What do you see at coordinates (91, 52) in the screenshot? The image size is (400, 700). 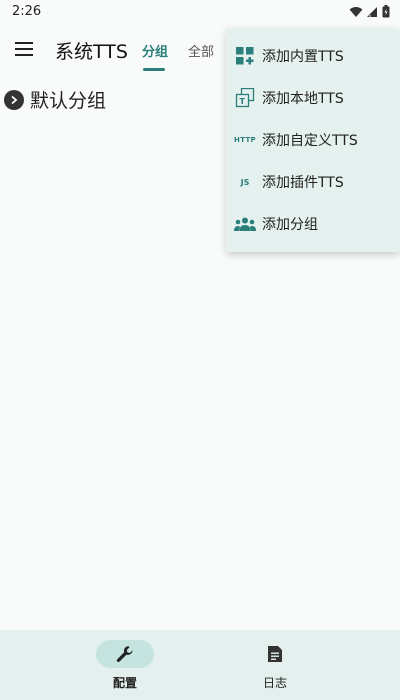 I see `page-title: 系统TTS` at bounding box center [91, 52].